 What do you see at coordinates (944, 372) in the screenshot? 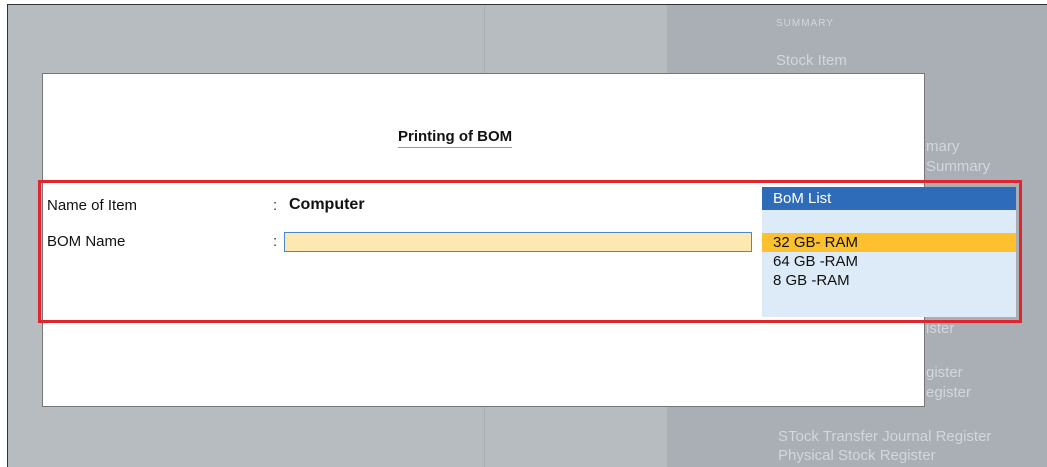
I see `bg-menu-partial-register-2: gister` at bounding box center [944, 372].